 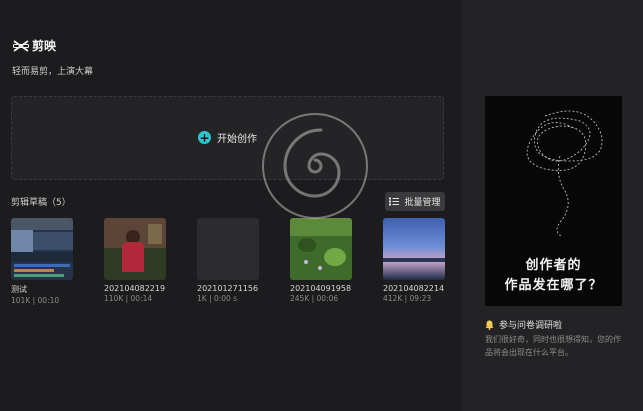 What do you see at coordinates (128, 298) in the screenshot?
I see `draft-meta: 110K | 00:14` at bounding box center [128, 298].